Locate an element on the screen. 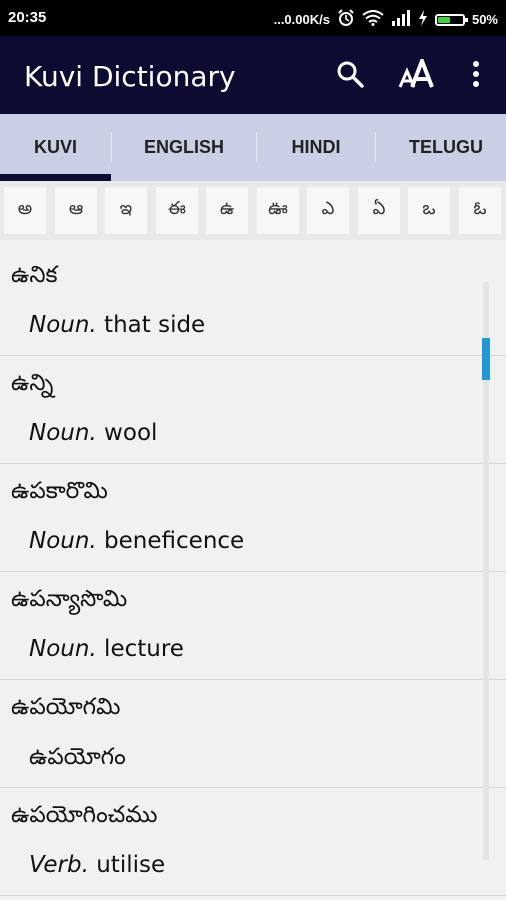 Image resolution: width=506 pixels, height=900 pixels. alphabet-letter: ఓ is located at coordinates (480, 210).